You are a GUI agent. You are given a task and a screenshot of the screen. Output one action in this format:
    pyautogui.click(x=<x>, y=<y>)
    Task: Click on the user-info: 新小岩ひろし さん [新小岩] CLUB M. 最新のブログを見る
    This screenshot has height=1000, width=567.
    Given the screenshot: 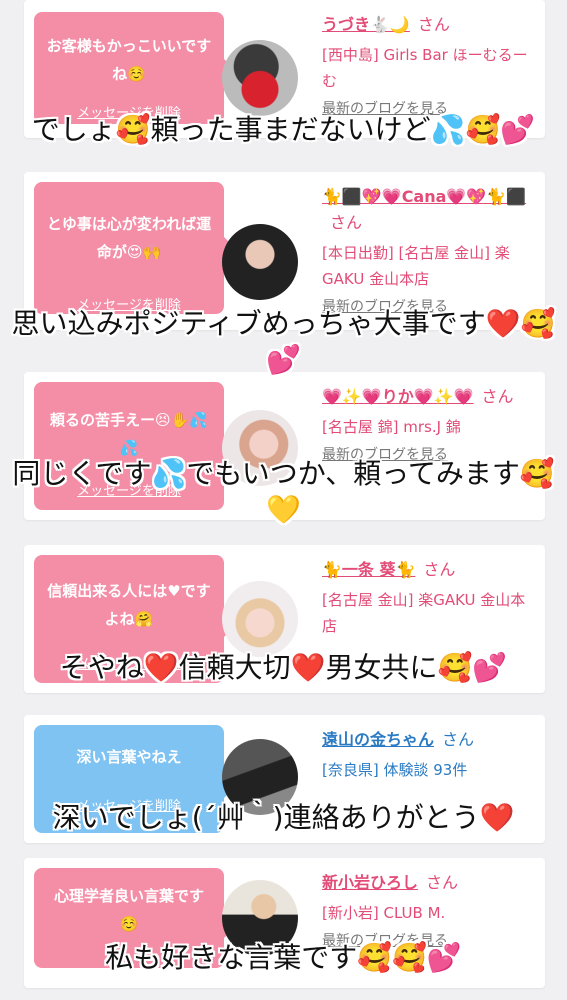 What is the action you would take?
    pyautogui.click(x=426, y=910)
    